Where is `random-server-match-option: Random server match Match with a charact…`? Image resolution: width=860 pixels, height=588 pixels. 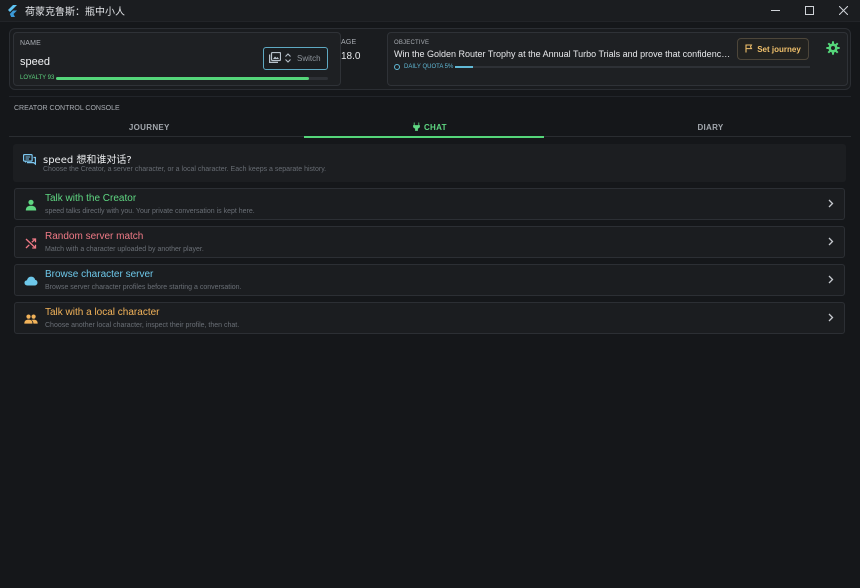 random-server-match-option: Random server match Match with a charact… is located at coordinates (429, 242).